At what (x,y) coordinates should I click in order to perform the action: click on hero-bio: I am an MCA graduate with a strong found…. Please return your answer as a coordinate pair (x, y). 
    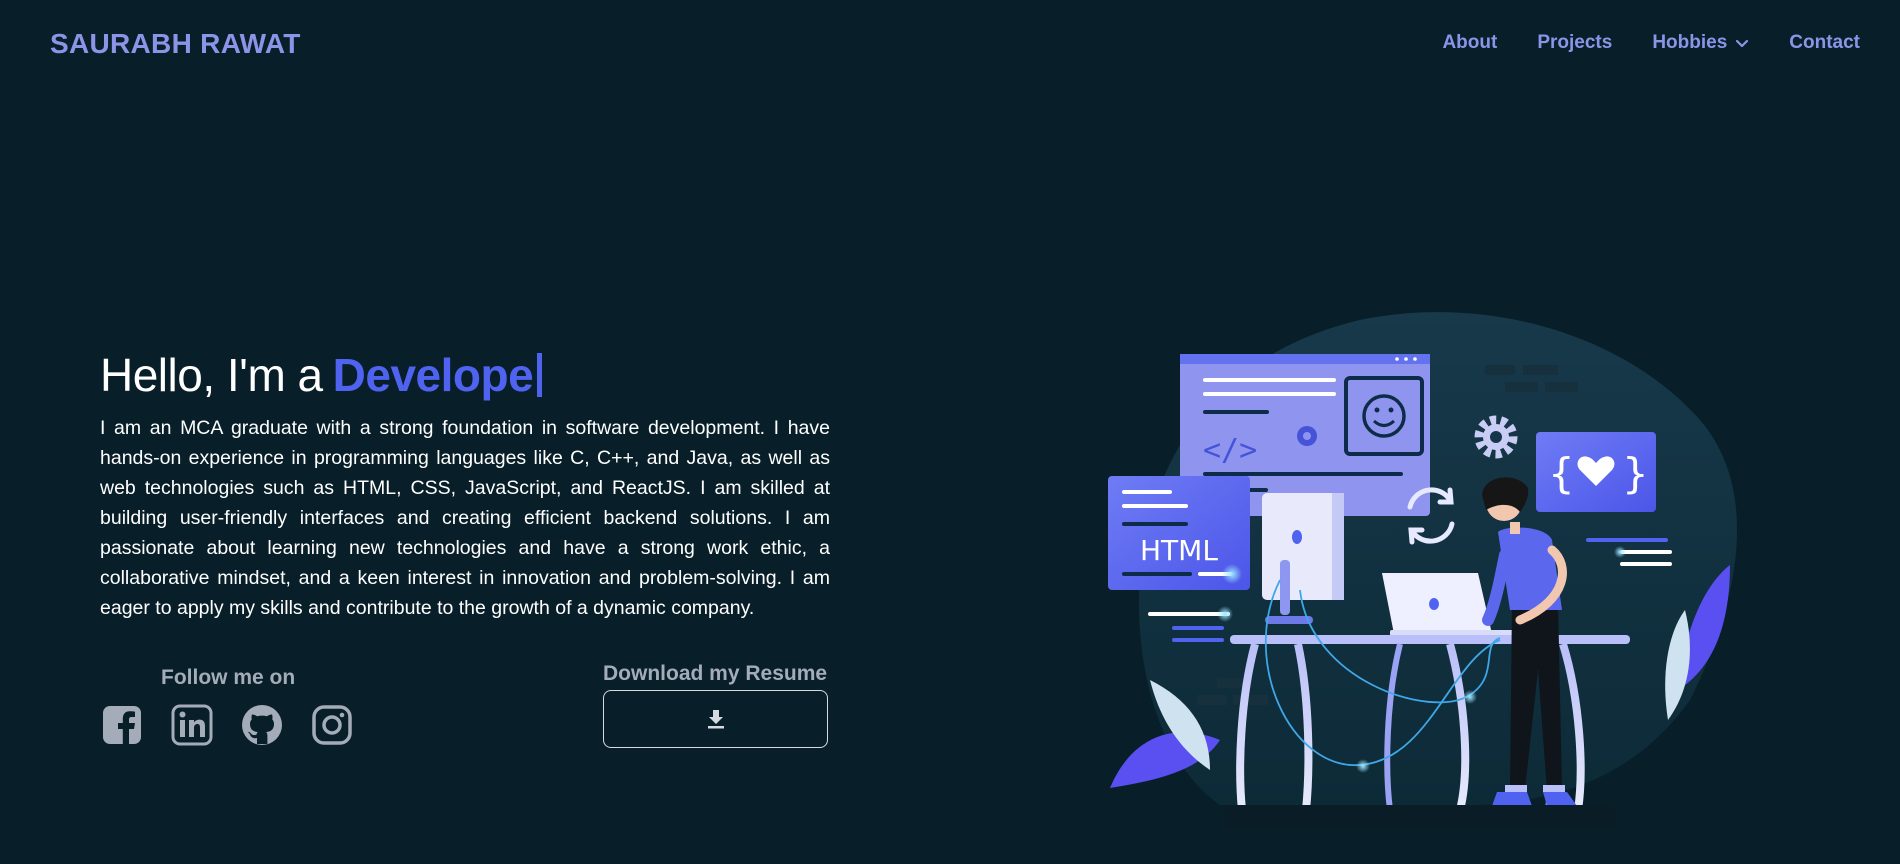
    Looking at the image, I should click on (465, 518).